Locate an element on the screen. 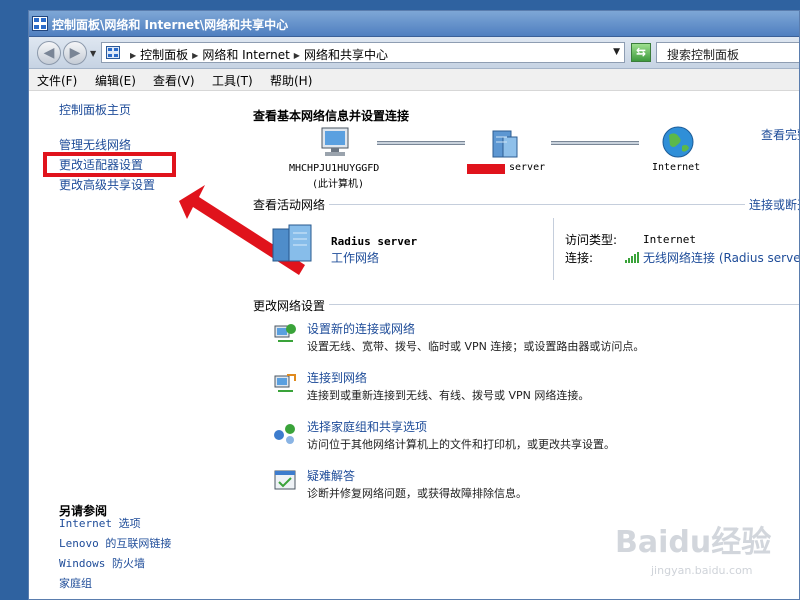 The image size is (800, 600). computer-icon is located at coordinates (335, 141).